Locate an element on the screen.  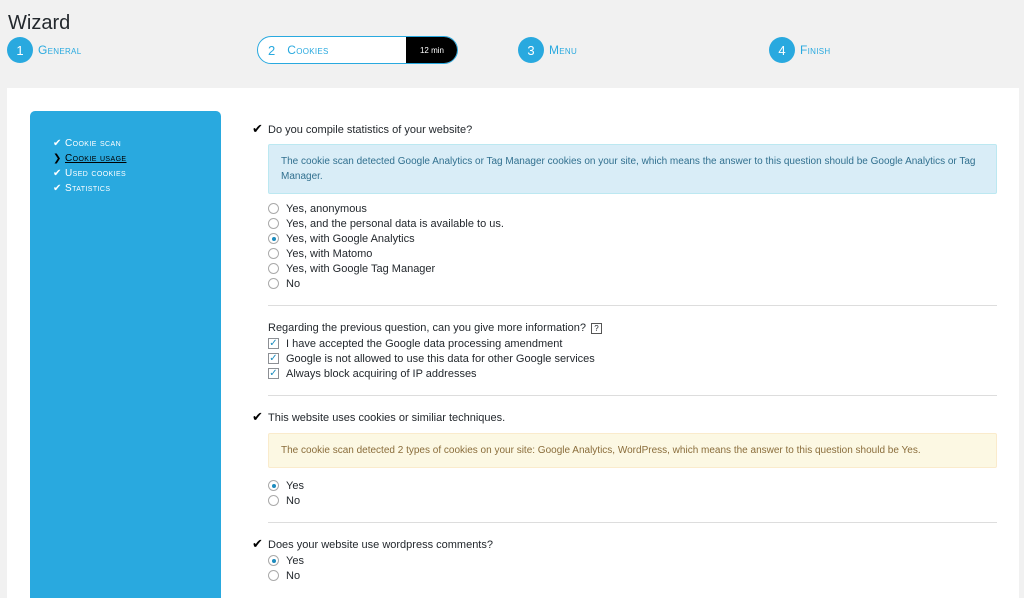
time-estimate-badge: 12 min is located at coordinates (431, 50).